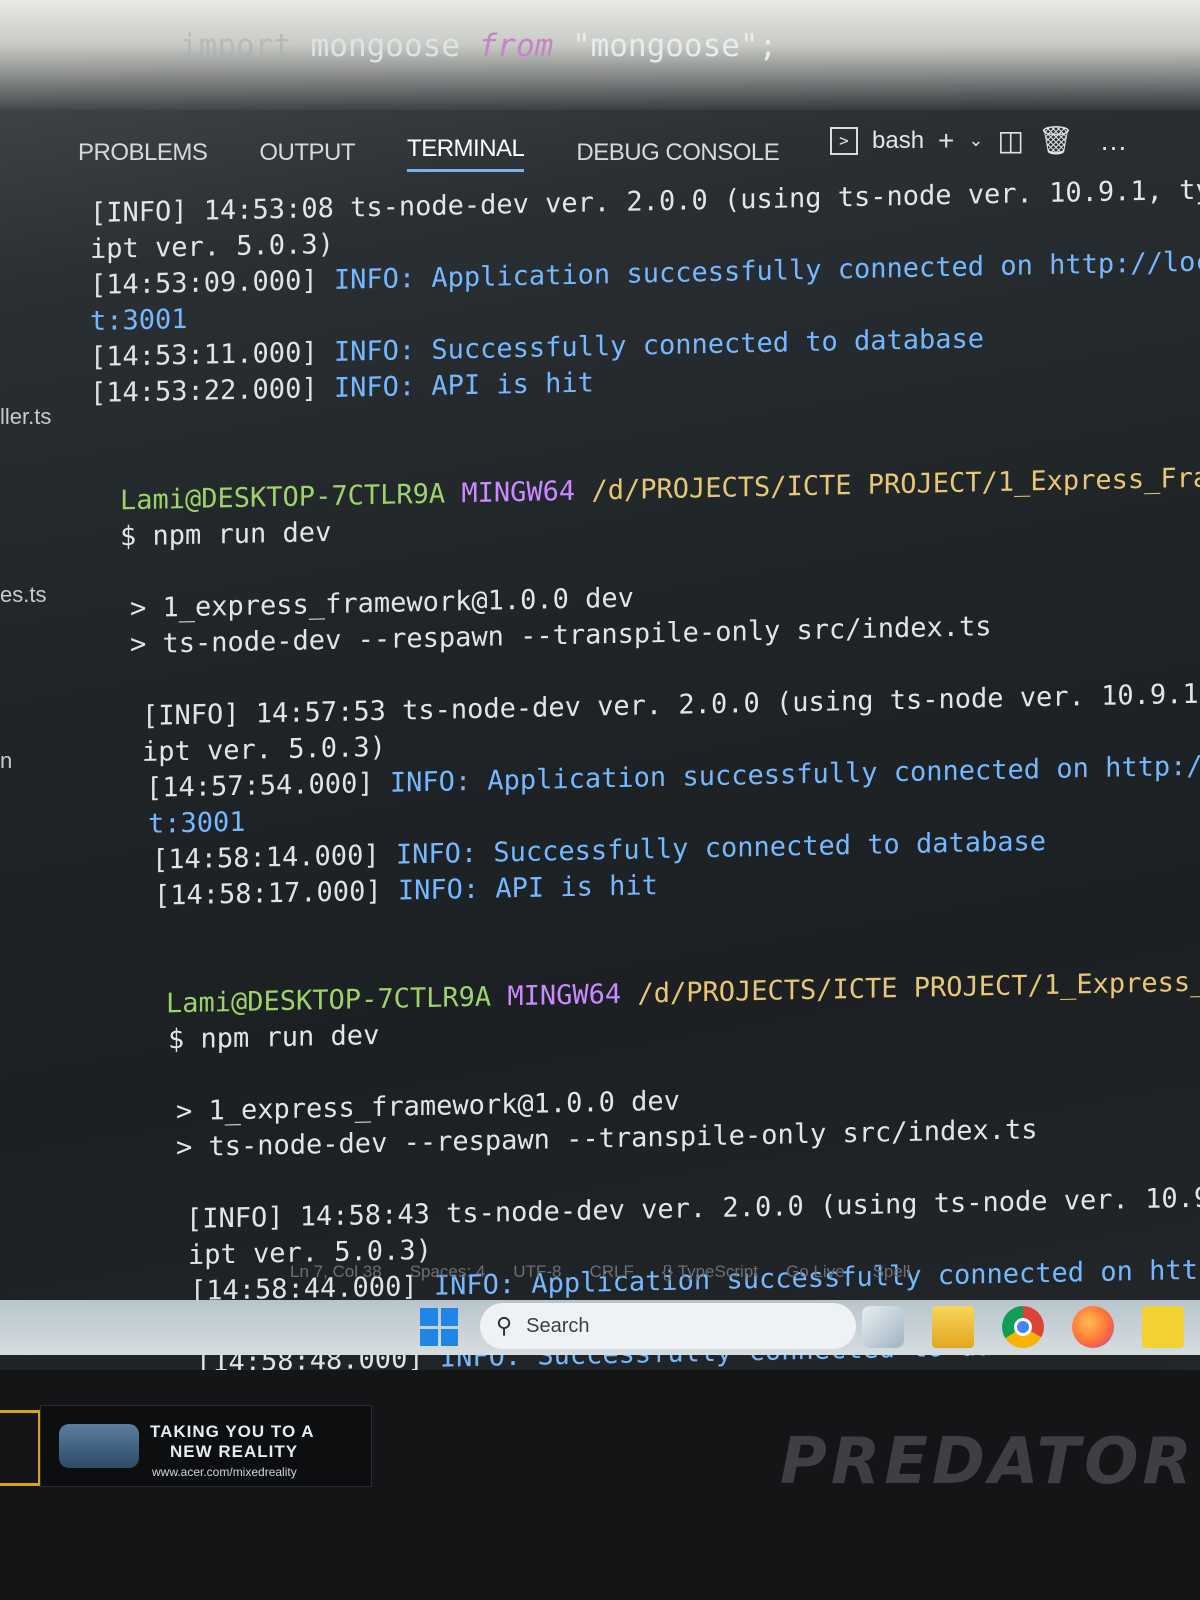 This screenshot has height=1600, width=1200. What do you see at coordinates (988, 1462) in the screenshot?
I see `brand-logo: PREDATOR` at bounding box center [988, 1462].